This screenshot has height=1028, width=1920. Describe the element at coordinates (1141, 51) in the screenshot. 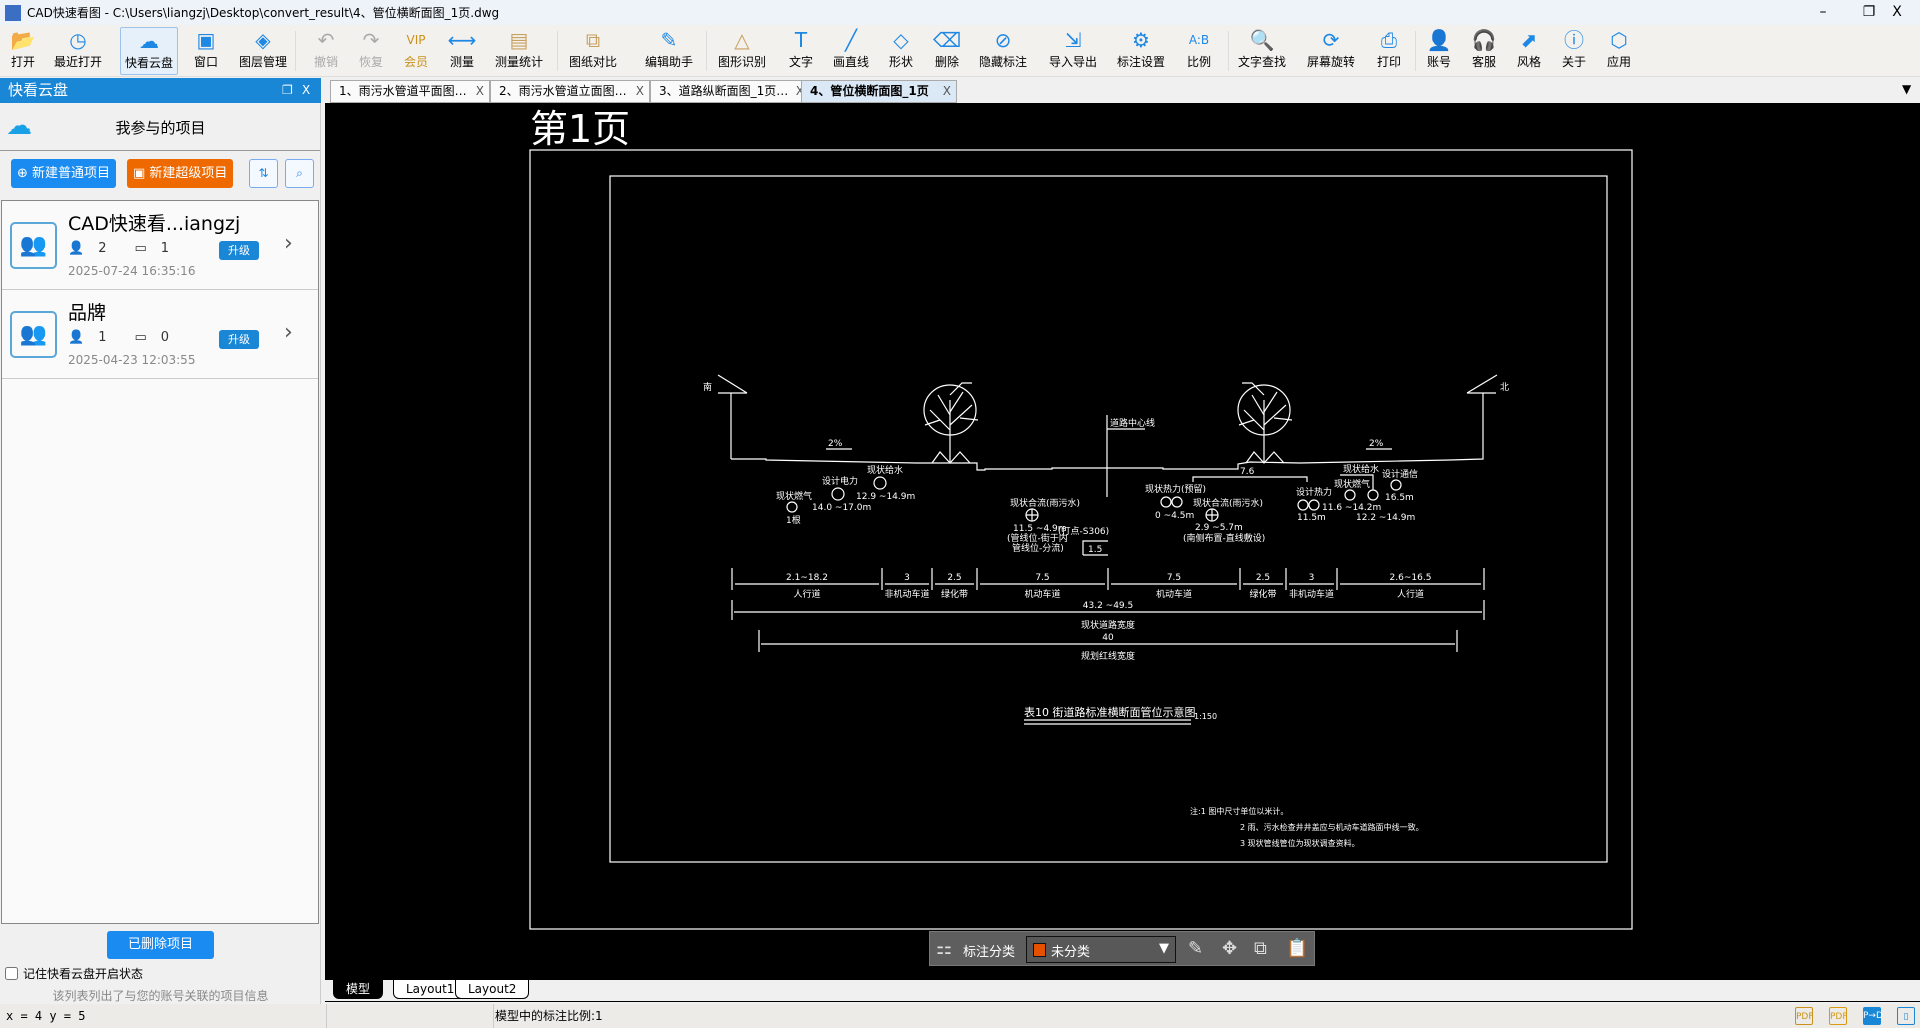

I see `ann-settings-button: ⚙ 标注设置` at that location.